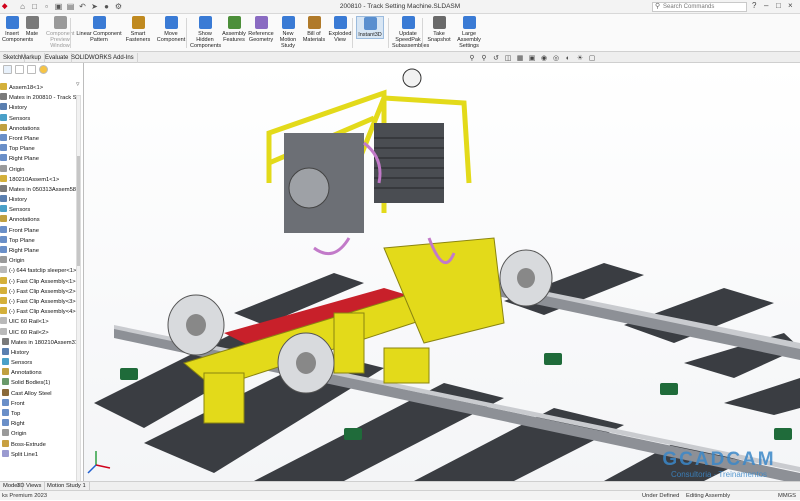 The image size is (800, 501). I want to click on feature-tree-item: 180210Assem1<1>, so click(39, 179).